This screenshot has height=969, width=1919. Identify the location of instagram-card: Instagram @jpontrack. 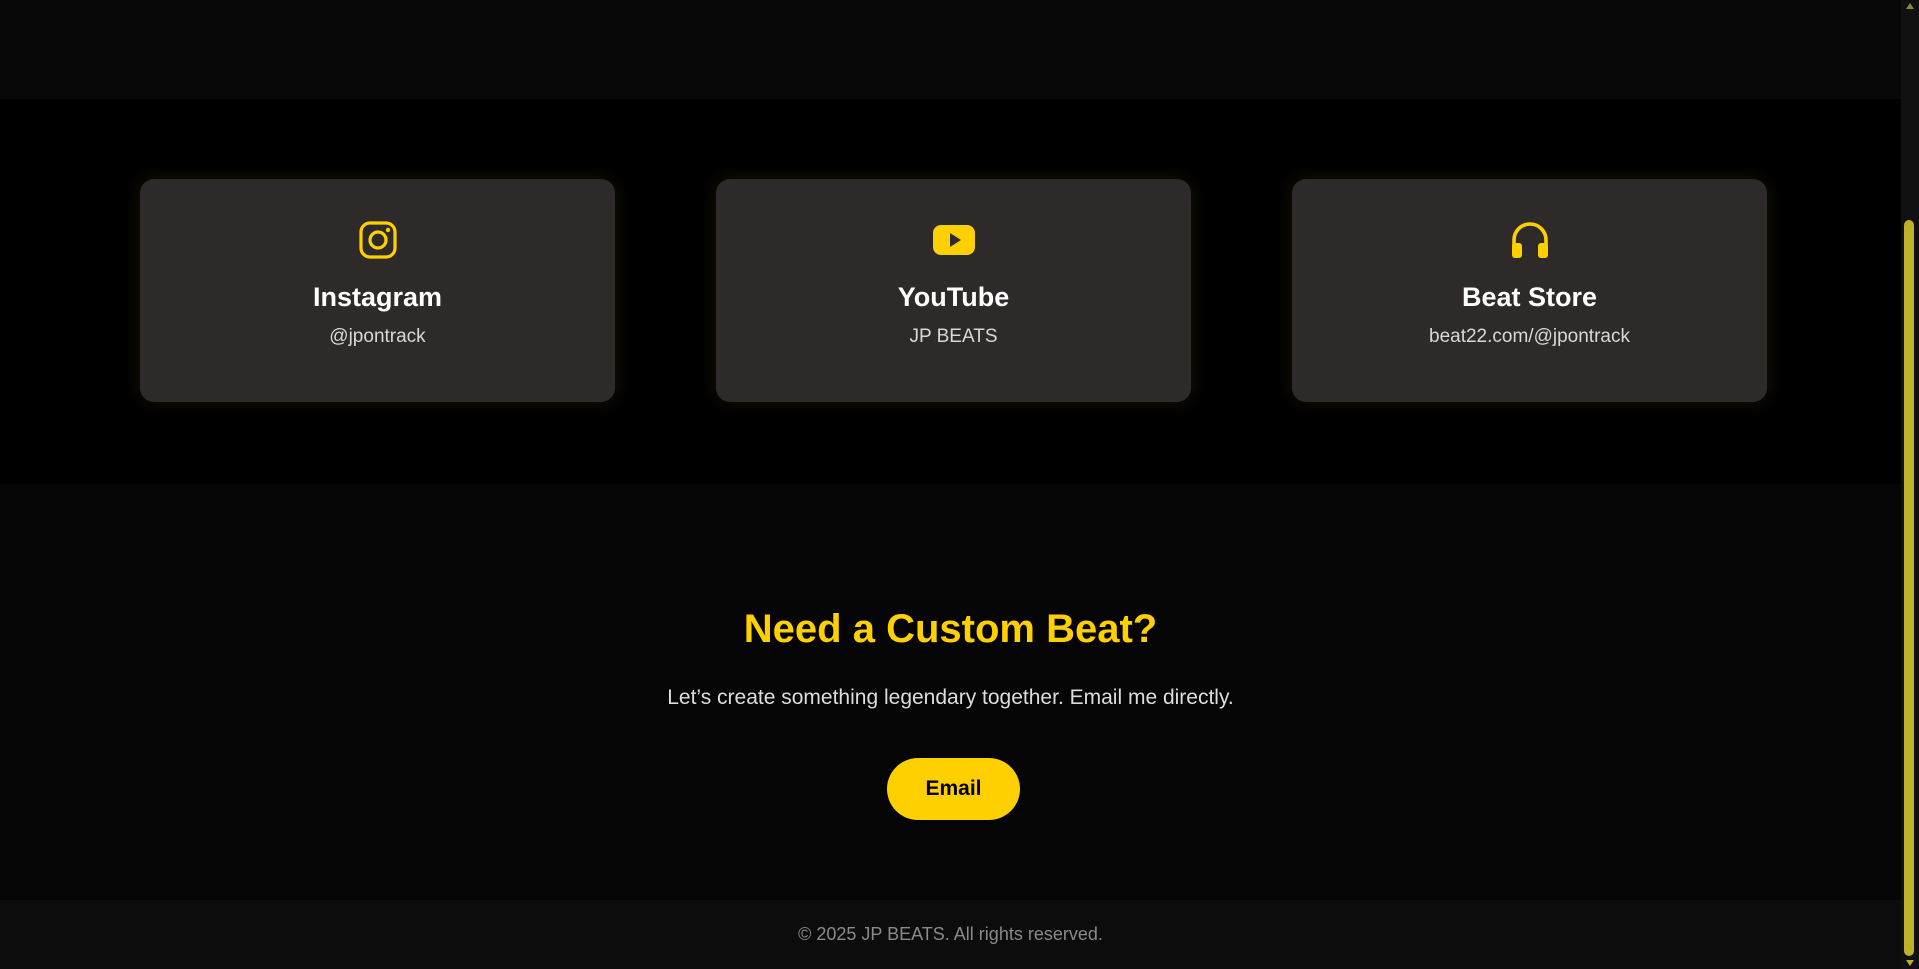
(377, 290).